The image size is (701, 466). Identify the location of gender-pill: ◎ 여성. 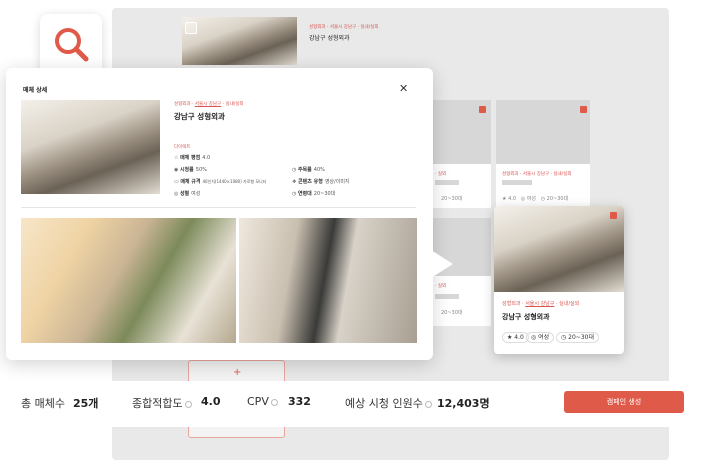
(540, 337).